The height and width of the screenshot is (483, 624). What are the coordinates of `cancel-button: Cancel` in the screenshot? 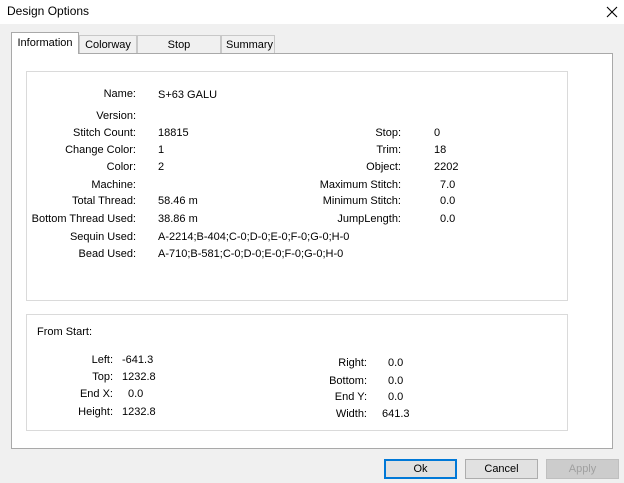 It's located at (501, 469).